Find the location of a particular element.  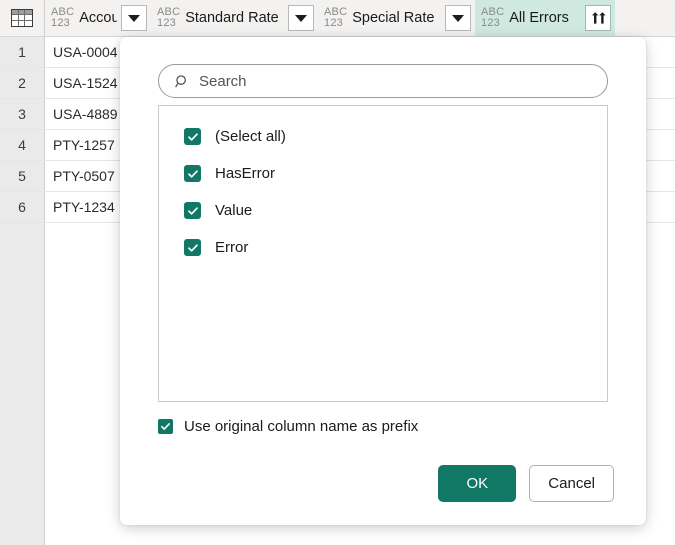

column-title-all-errors: All Errors is located at coordinates (539, 18).